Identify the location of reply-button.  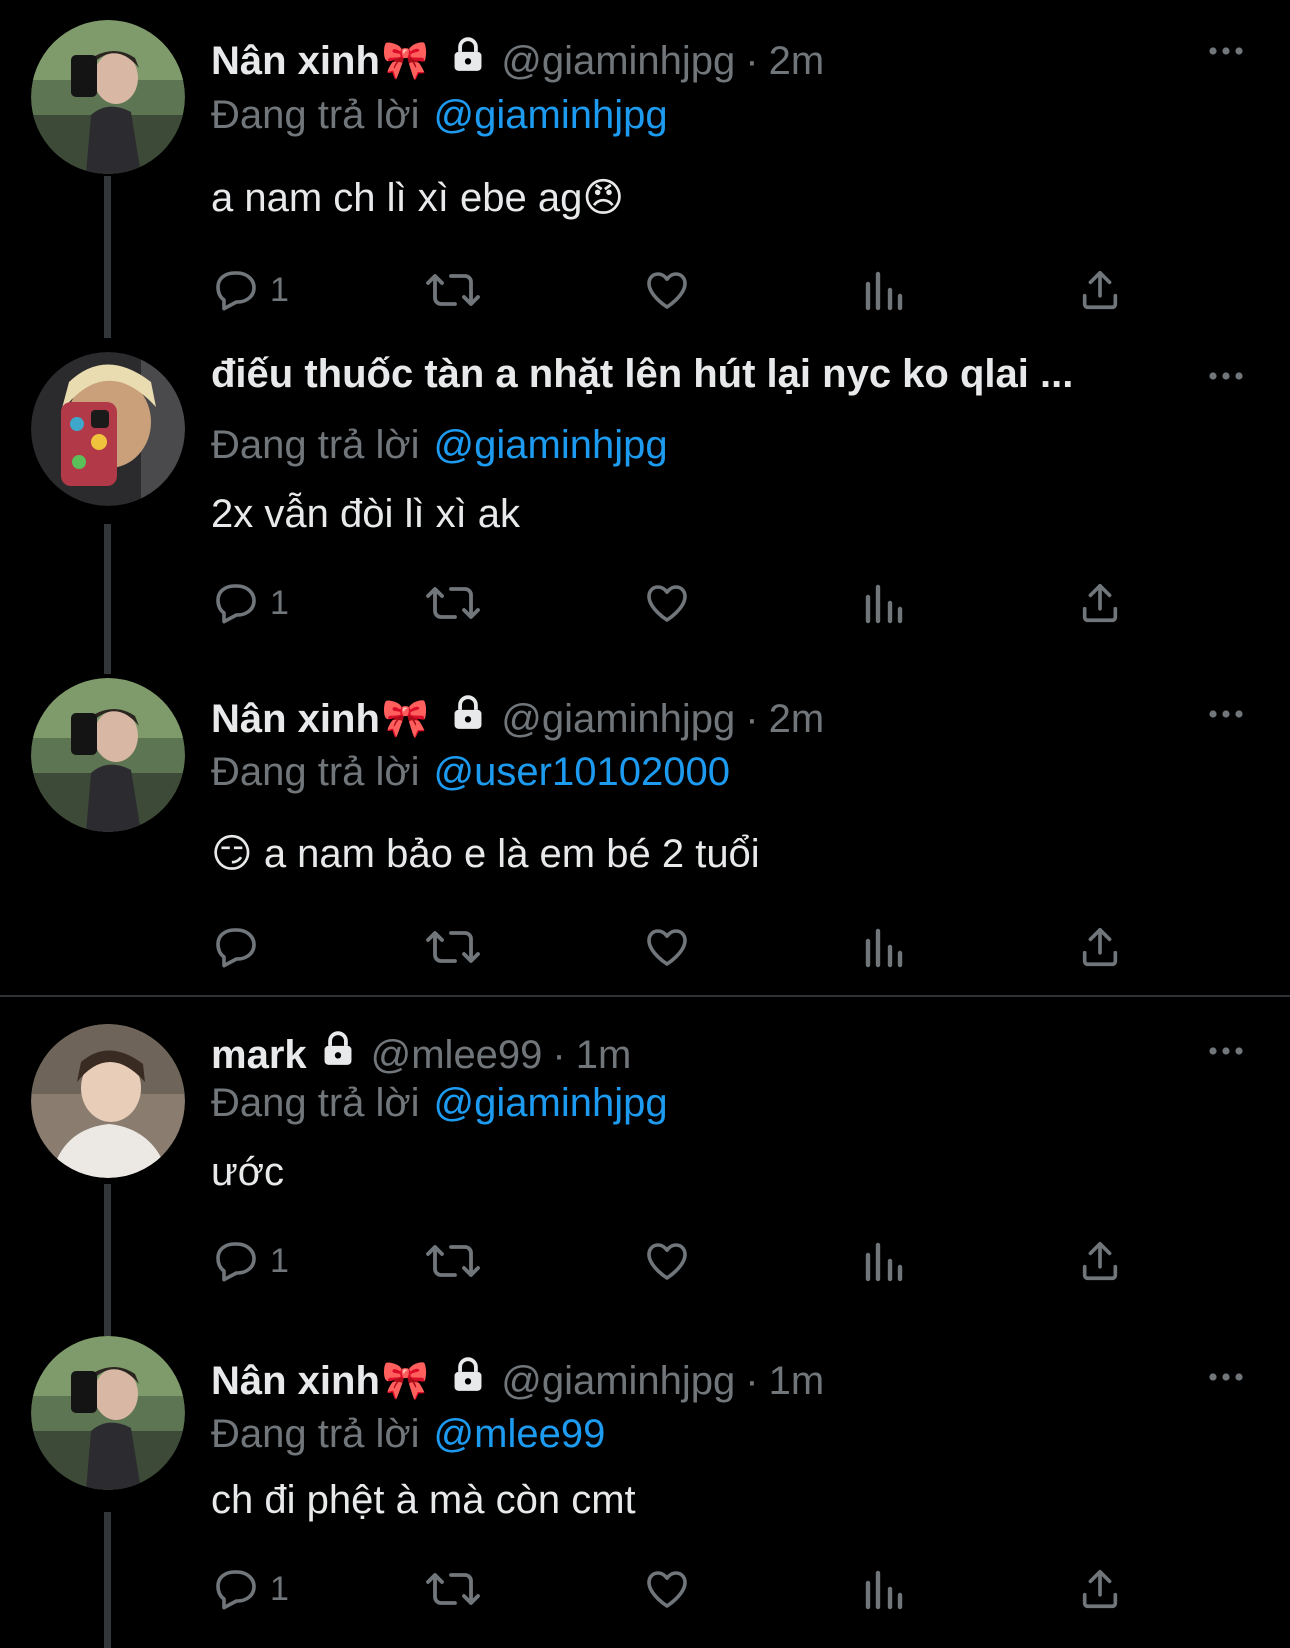
(241, 947).